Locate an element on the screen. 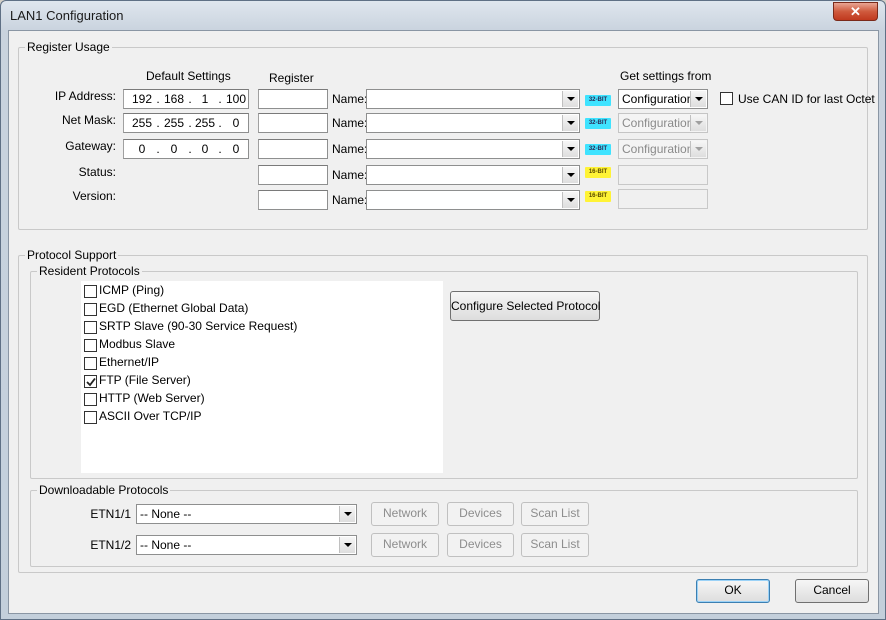  title-bar: LAN1 Configuration ✕ is located at coordinates (443, 16).